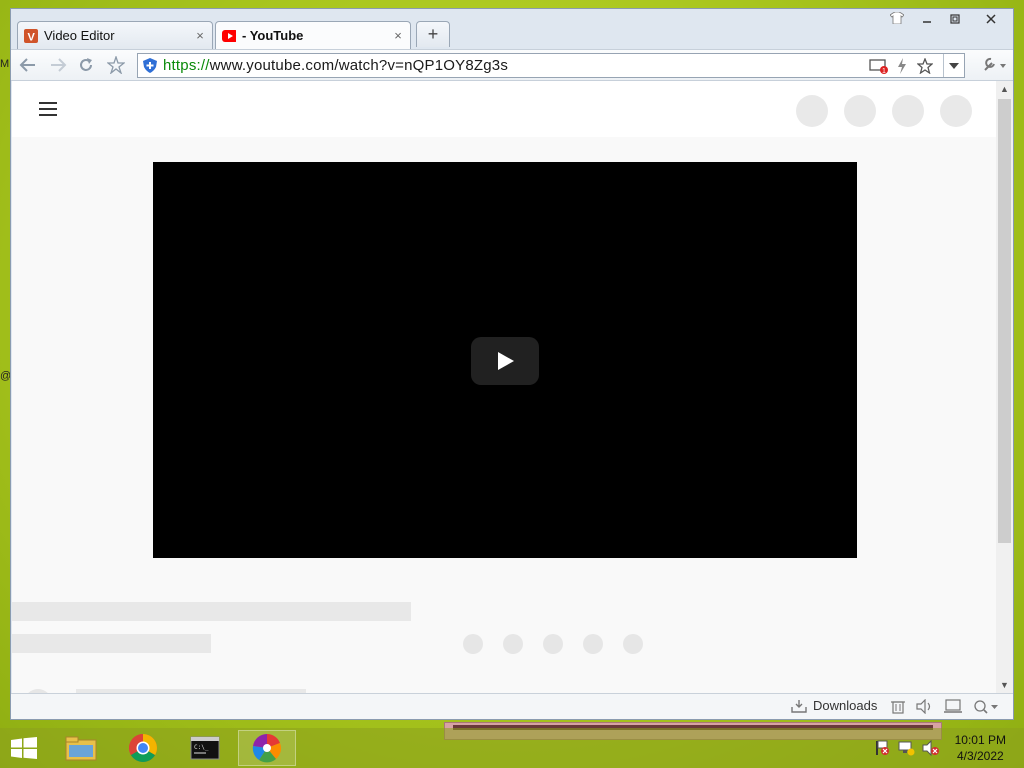 This screenshot has height=768, width=1024. What do you see at coordinates (845, 705) in the screenshot?
I see `downloads-label: Downloads` at bounding box center [845, 705].